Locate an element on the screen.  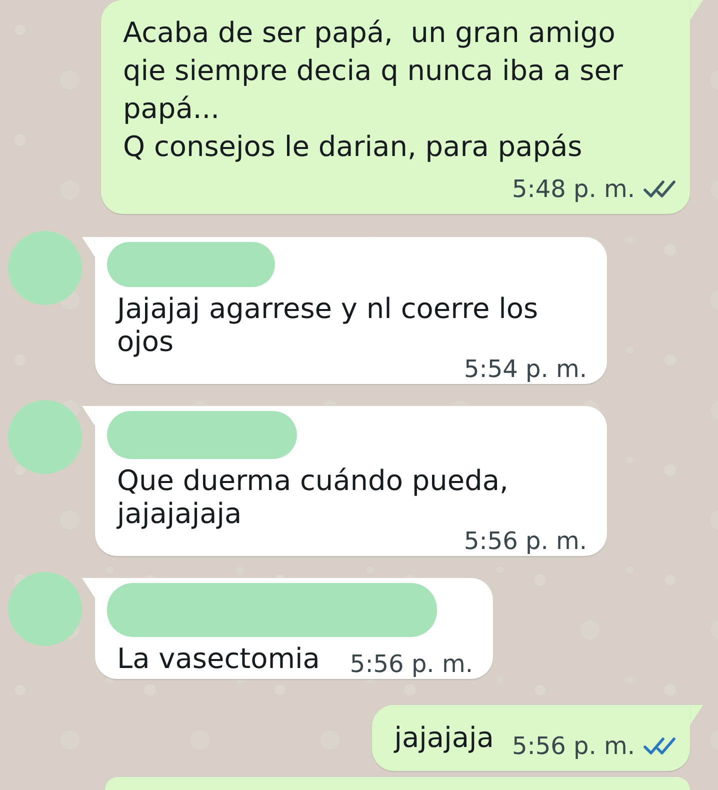
message-time: 5:48 p. m. is located at coordinates (573, 189).